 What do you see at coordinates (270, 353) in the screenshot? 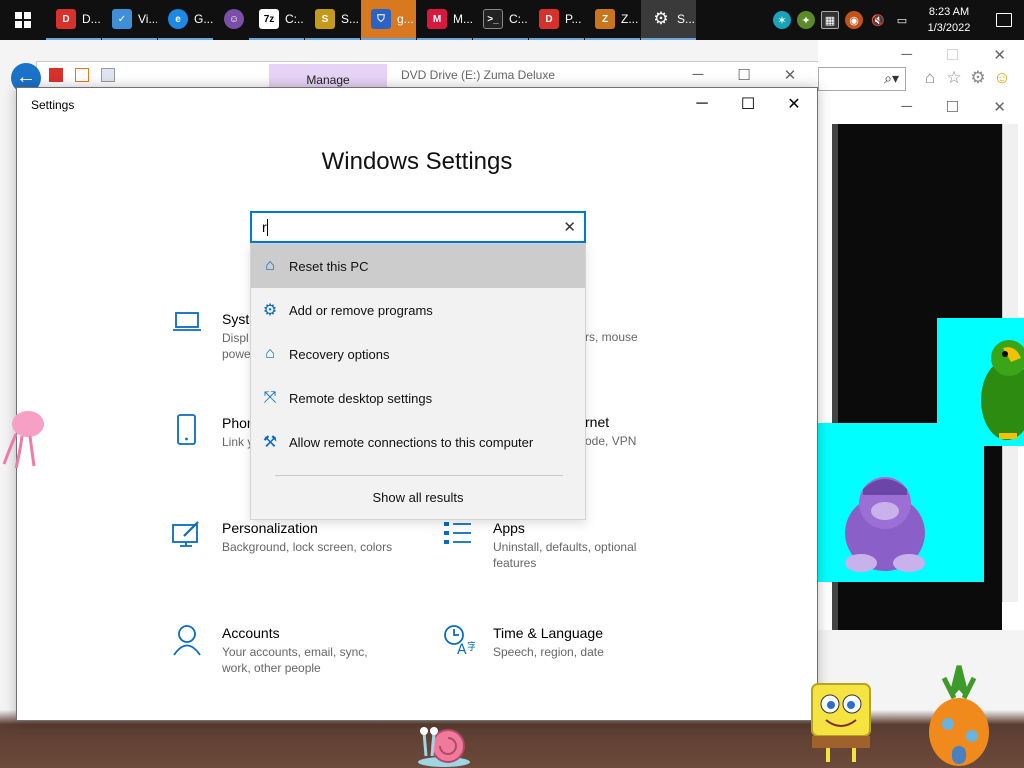
I see `laptop-reset-icon: ⌂` at bounding box center [270, 353].